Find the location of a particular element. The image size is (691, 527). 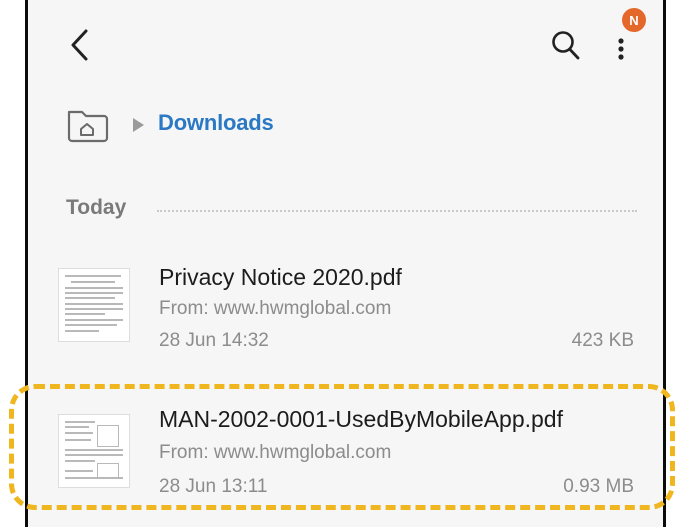

left-margin is located at coordinates (12, 263).